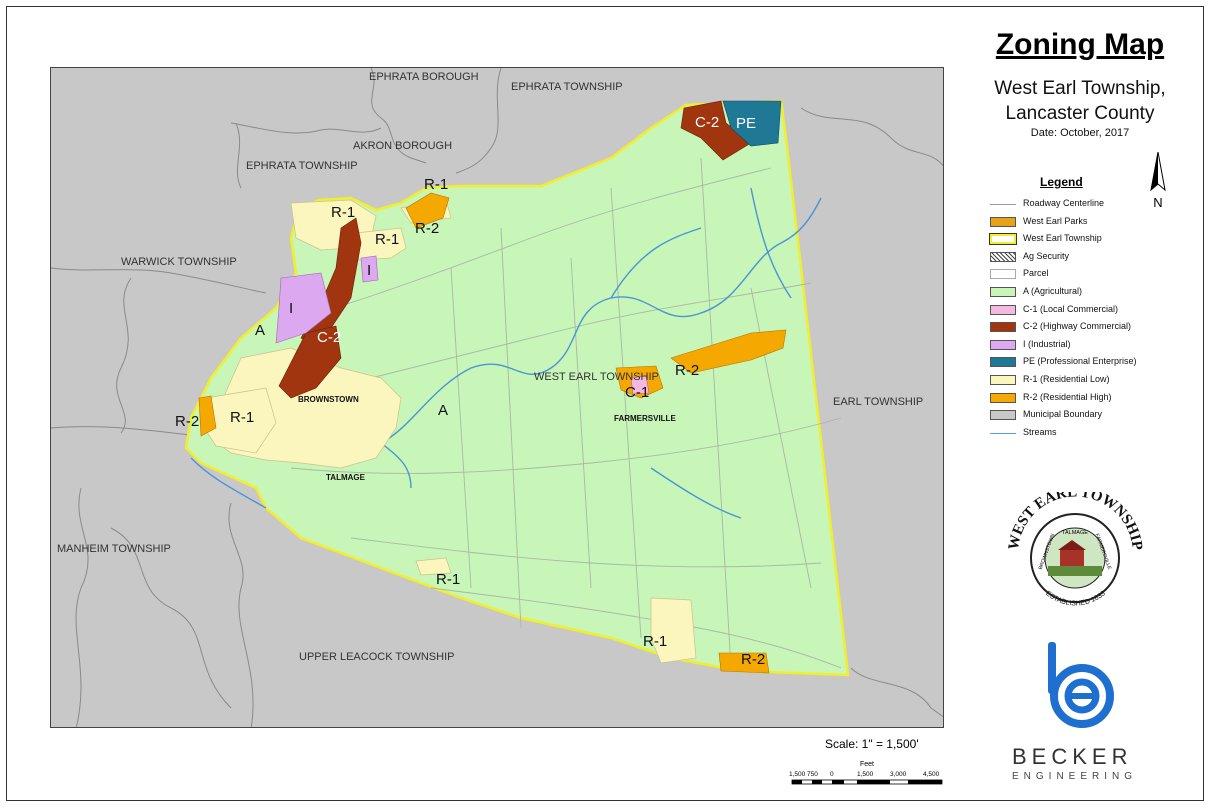  What do you see at coordinates (1066, 378) in the screenshot?
I see `legend-label: R-1 (Residential Low)` at bounding box center [1066, 378].